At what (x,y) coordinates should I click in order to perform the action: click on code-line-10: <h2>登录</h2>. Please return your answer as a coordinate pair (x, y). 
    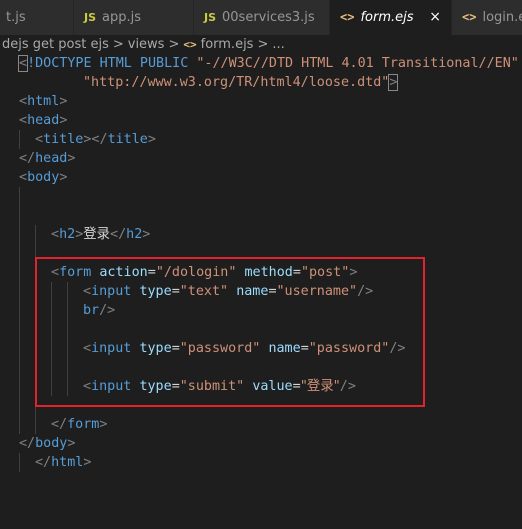
    Looking at the image, I should click on (261, 234).